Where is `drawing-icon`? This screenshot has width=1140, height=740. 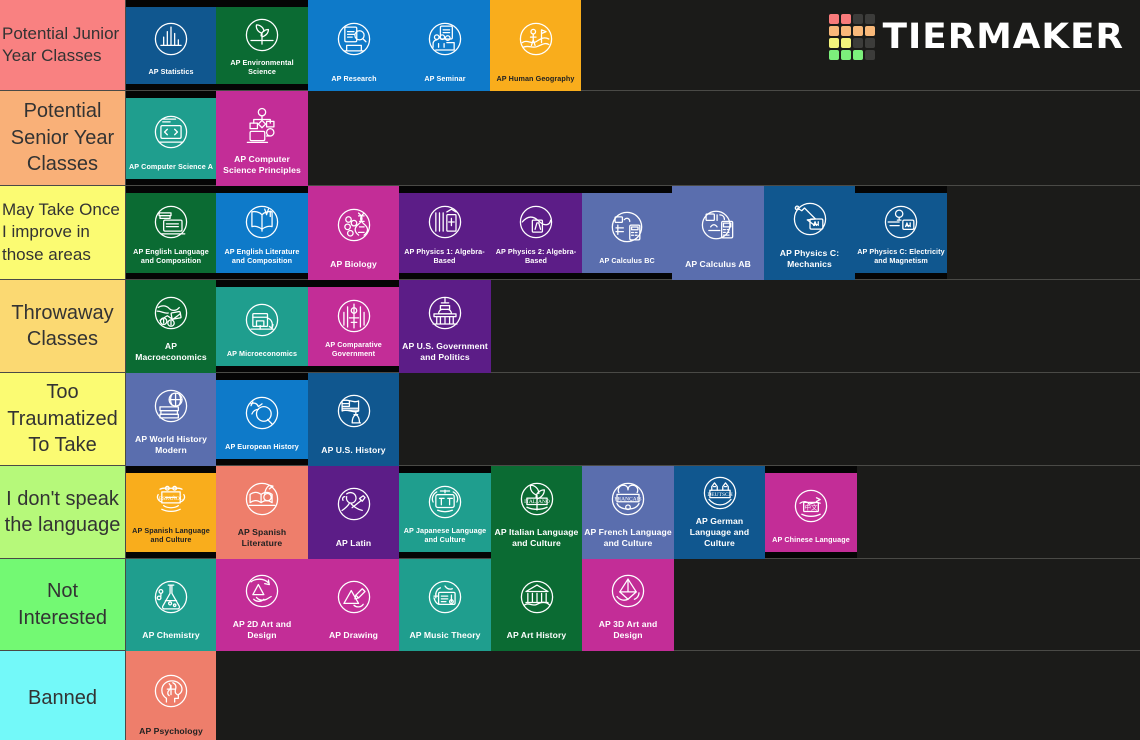 drawing-icon is located at coordinates (353, 595).